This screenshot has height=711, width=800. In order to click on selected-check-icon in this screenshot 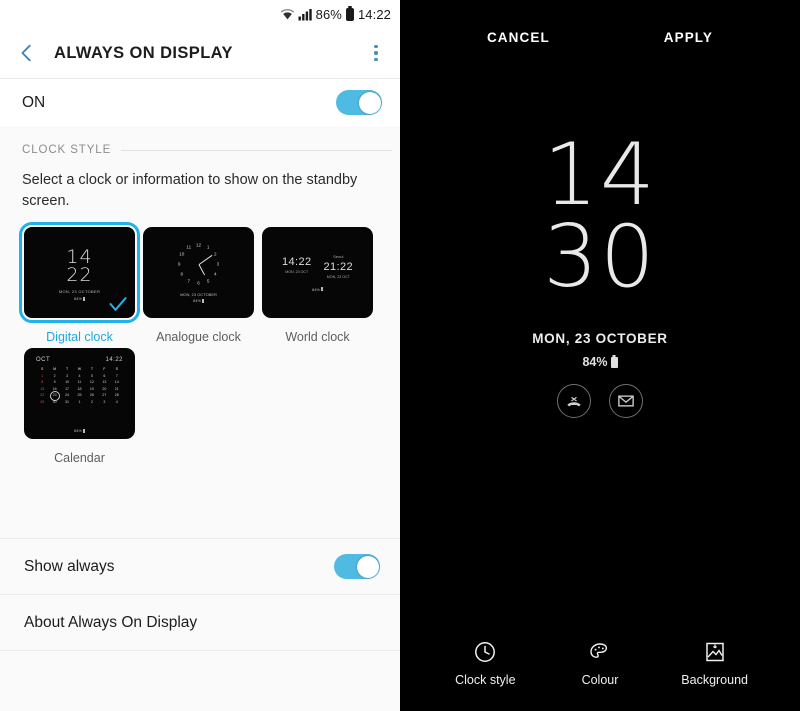, I will do `click(118, 304)`.